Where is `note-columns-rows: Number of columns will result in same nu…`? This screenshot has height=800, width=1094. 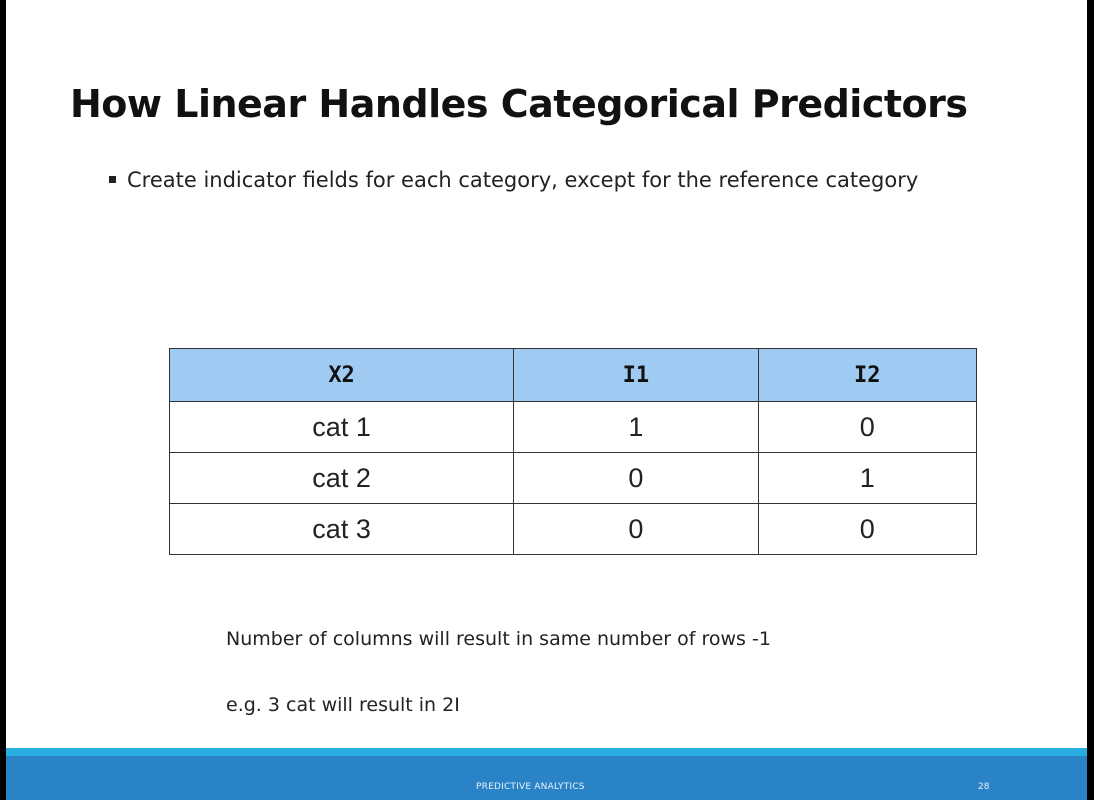
note-columns-rows: Number of columns will result in same nu… is located at coordinates (498, 639).